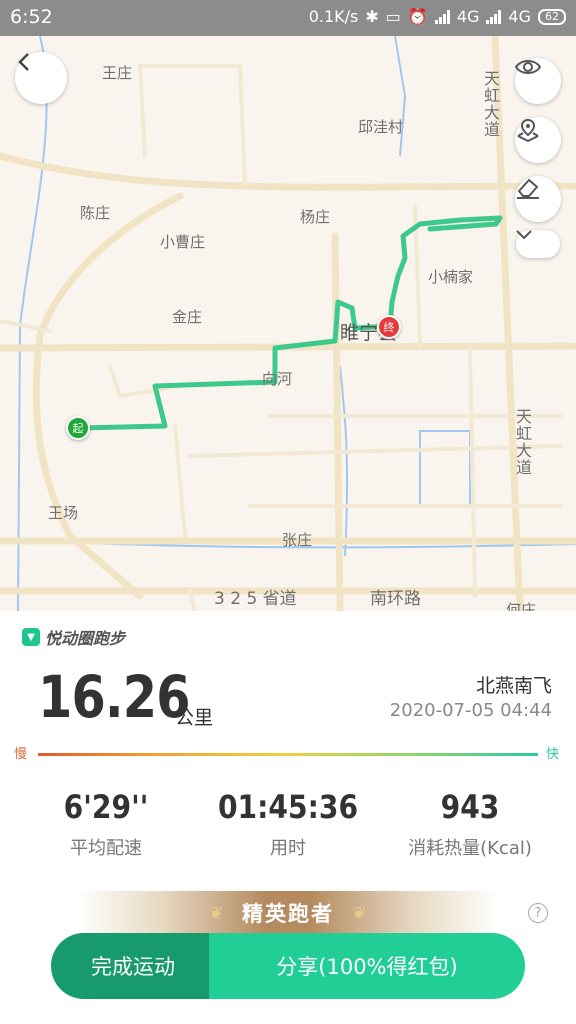  I want to click on stat-value: 943, so click(470, 807).